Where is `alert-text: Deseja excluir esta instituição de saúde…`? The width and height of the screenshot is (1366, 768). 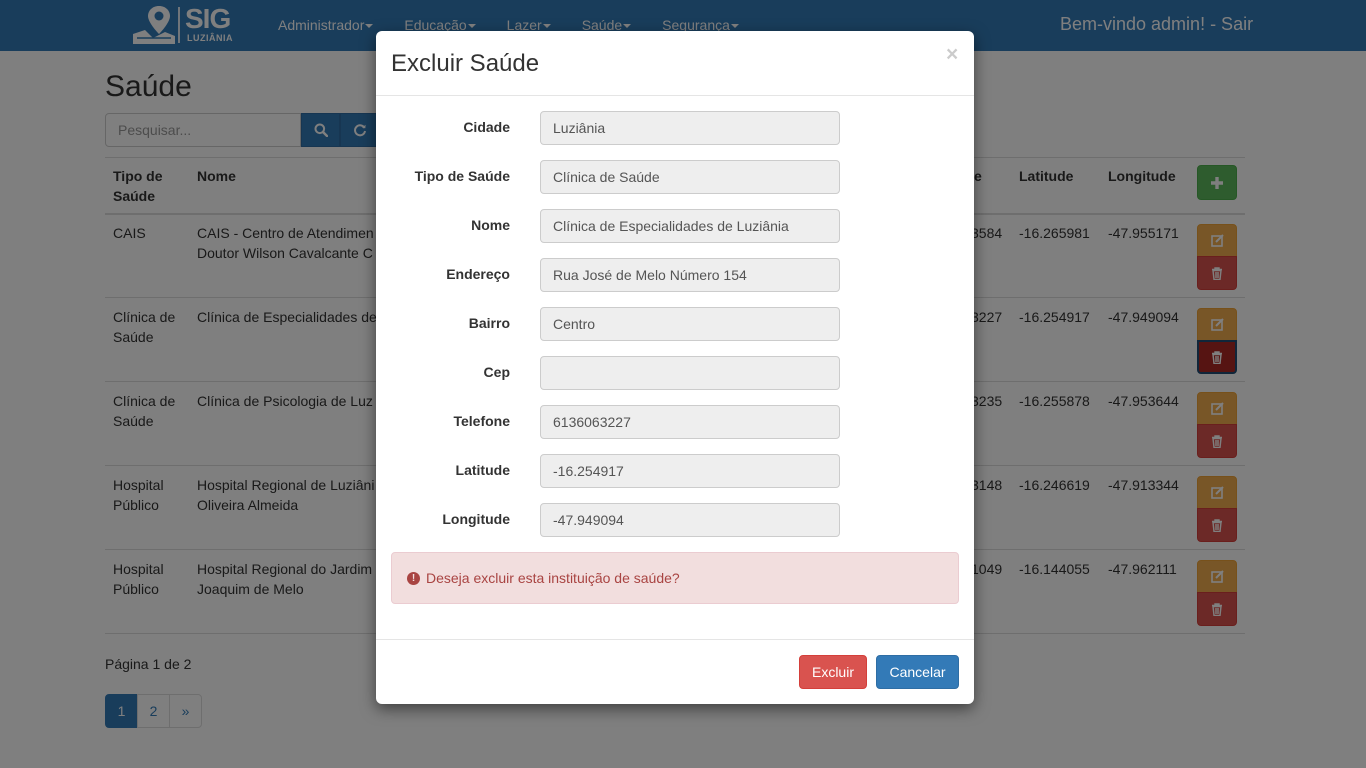
alert-text: Deseja excluir esta instituição de saúde… is located at coordinates (553, 578).